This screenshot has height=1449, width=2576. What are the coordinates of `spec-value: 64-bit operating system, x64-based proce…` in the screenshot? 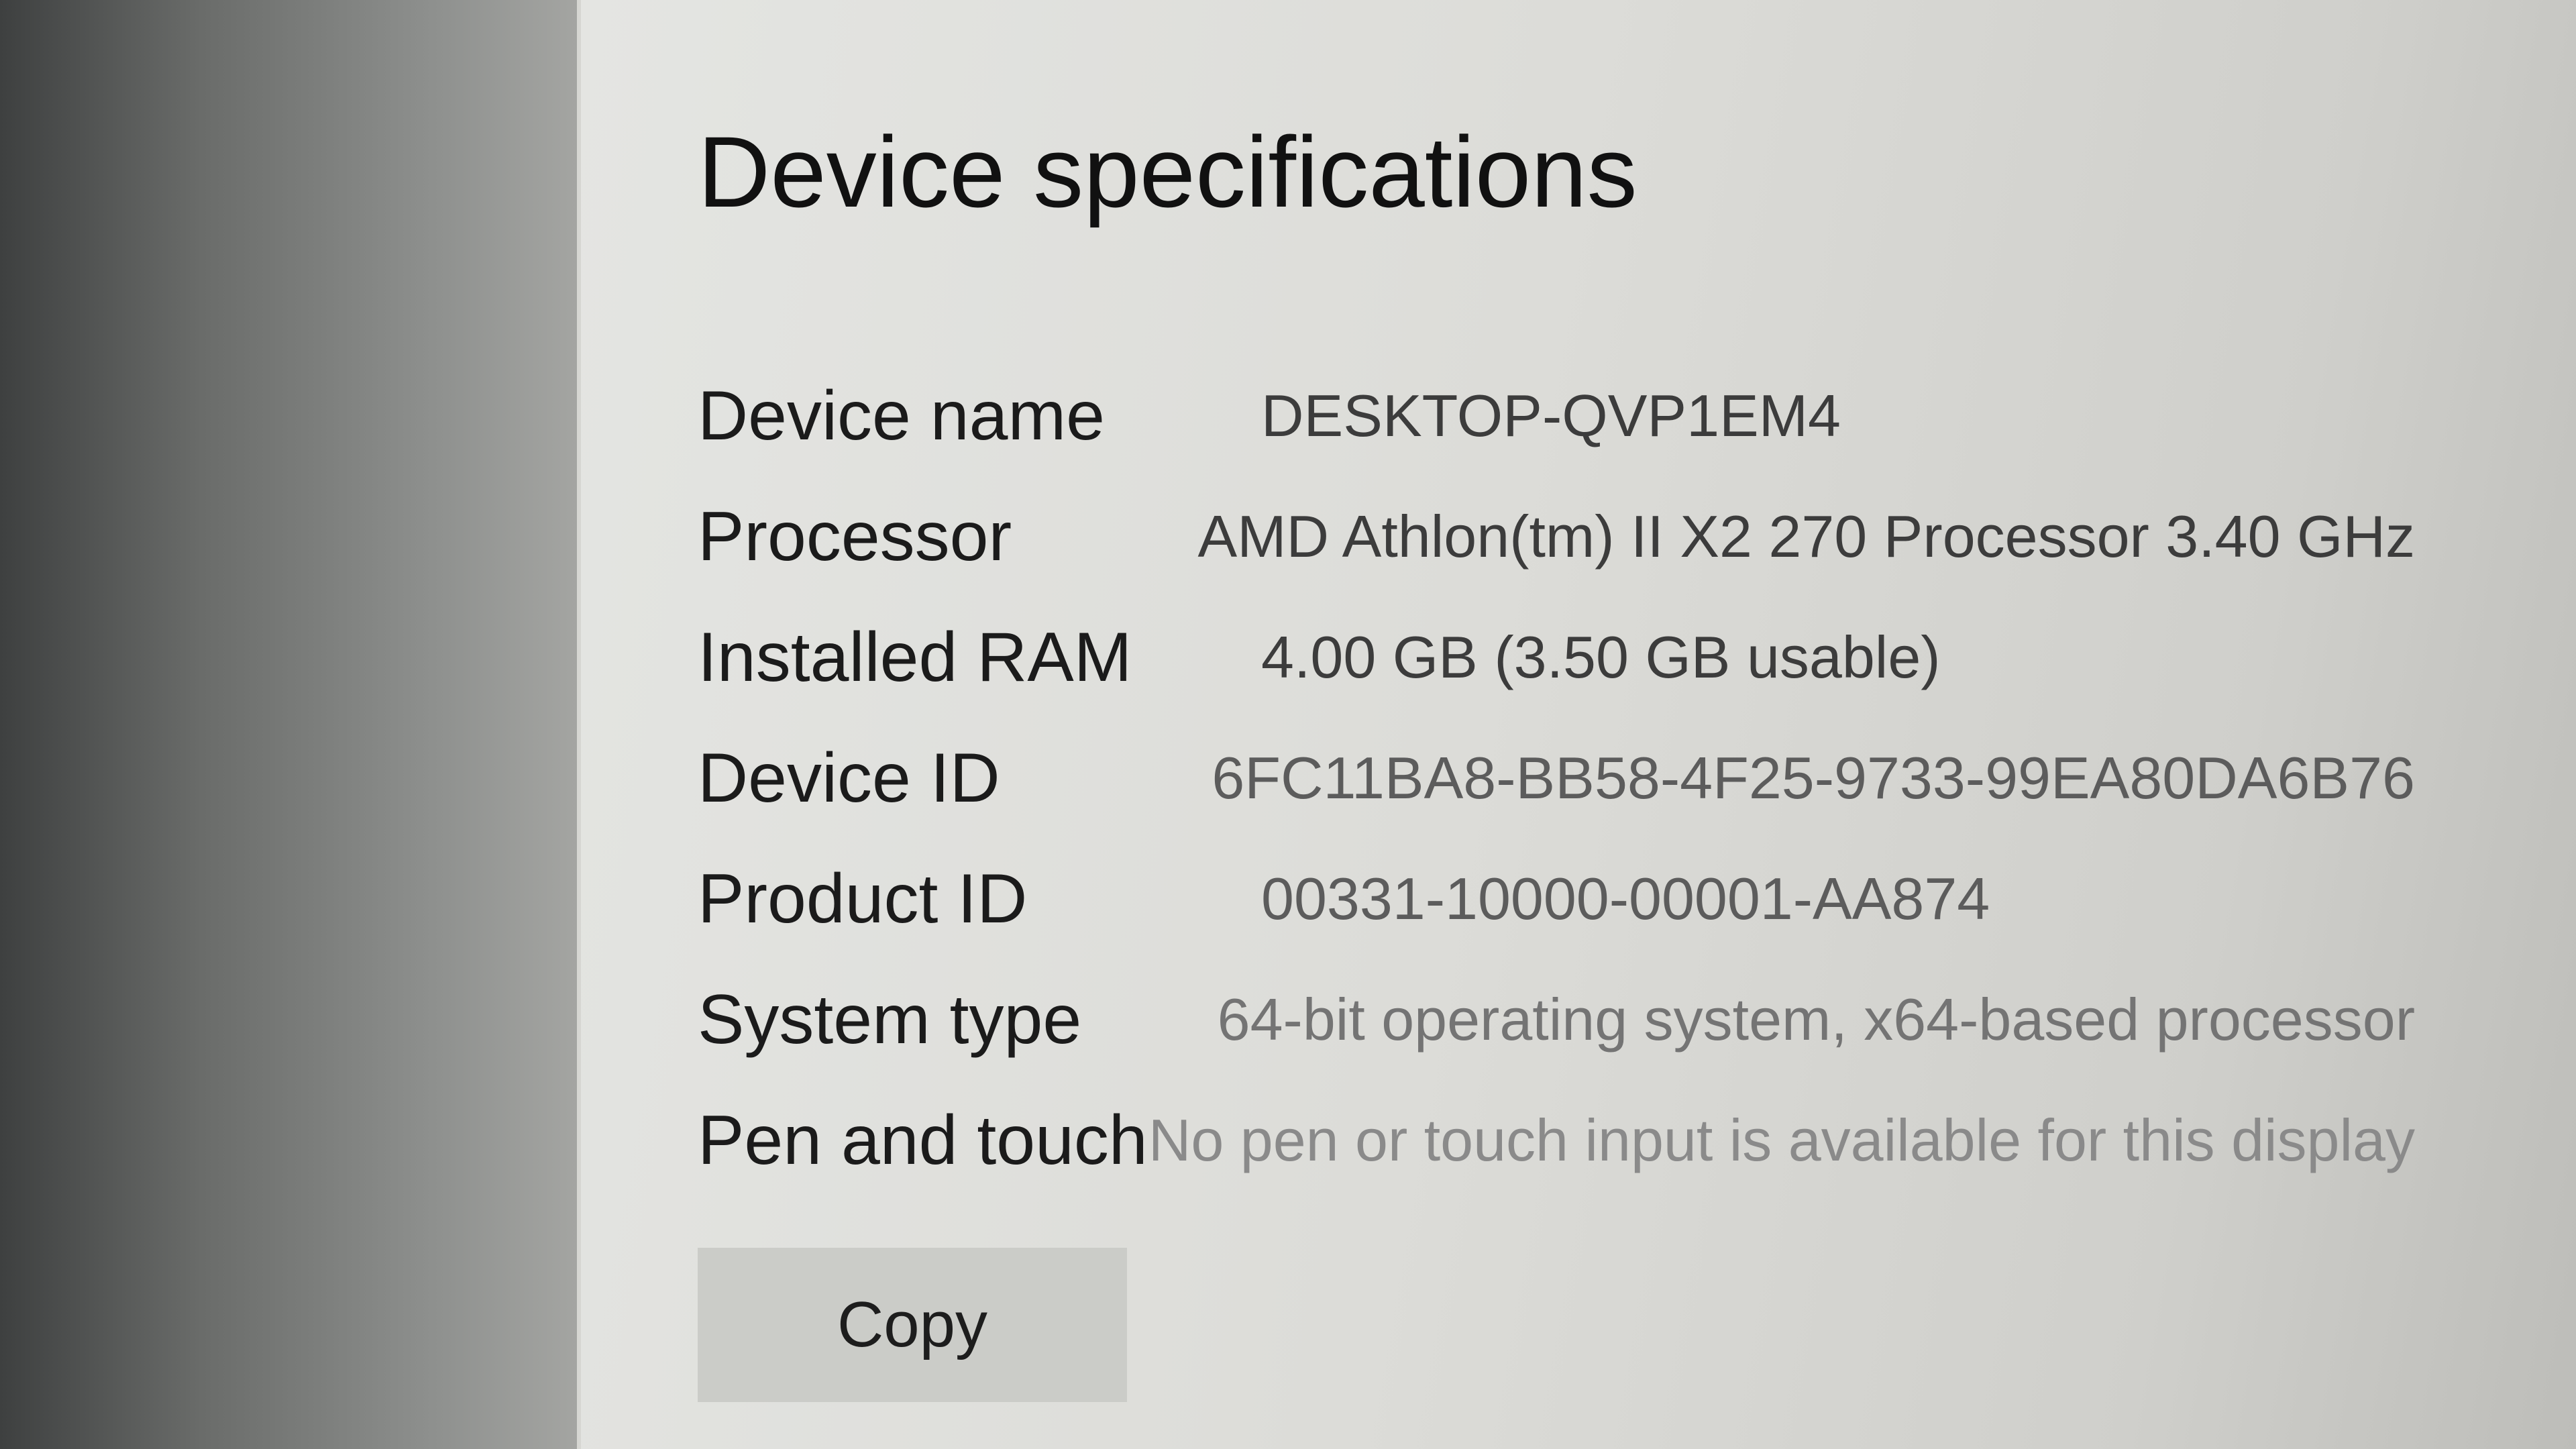 It's located at (1816, 1019).